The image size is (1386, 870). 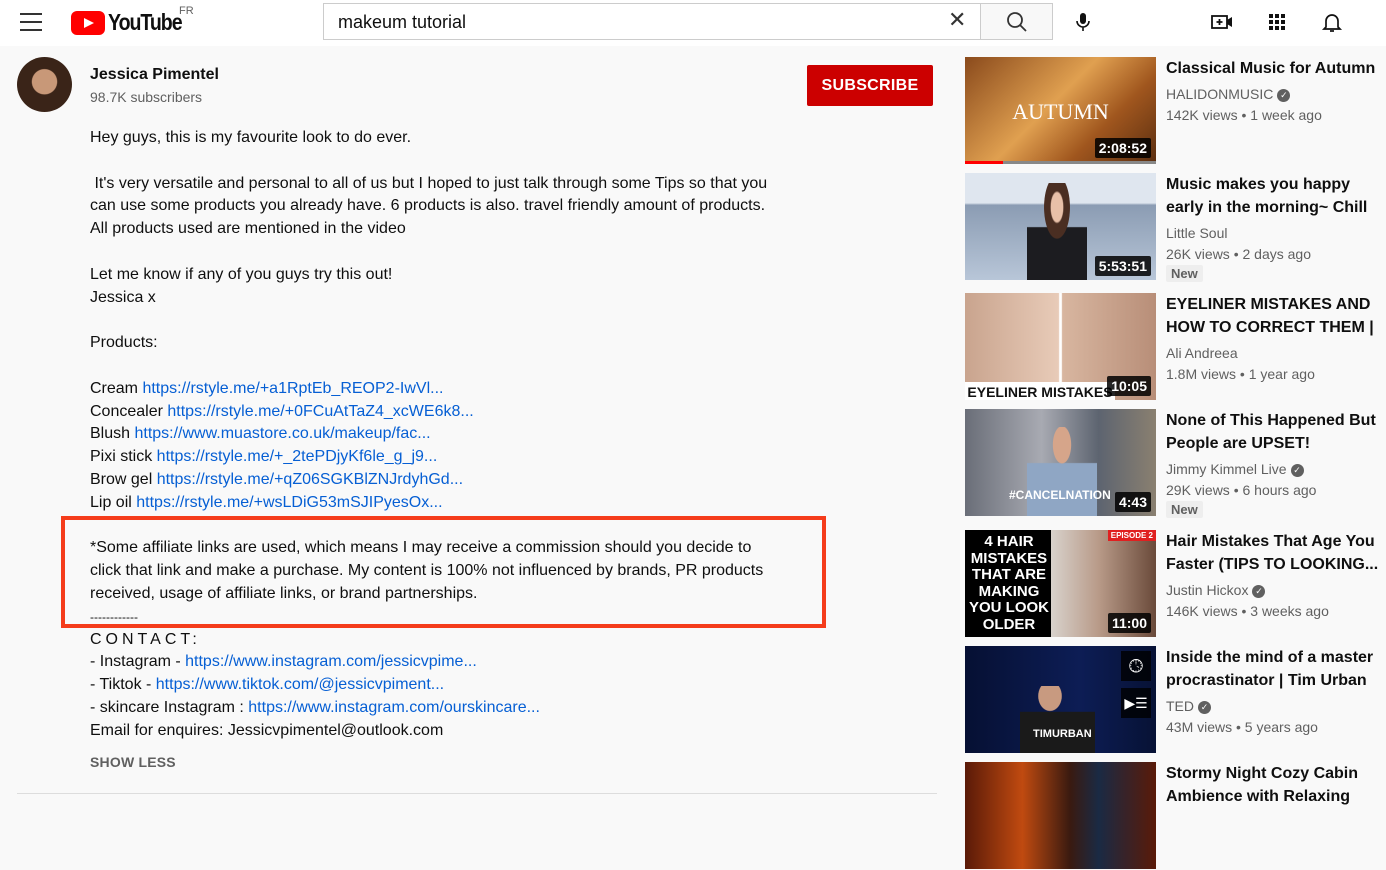 I want to click on logo-text: YouTube, so click(x=145, y=22).